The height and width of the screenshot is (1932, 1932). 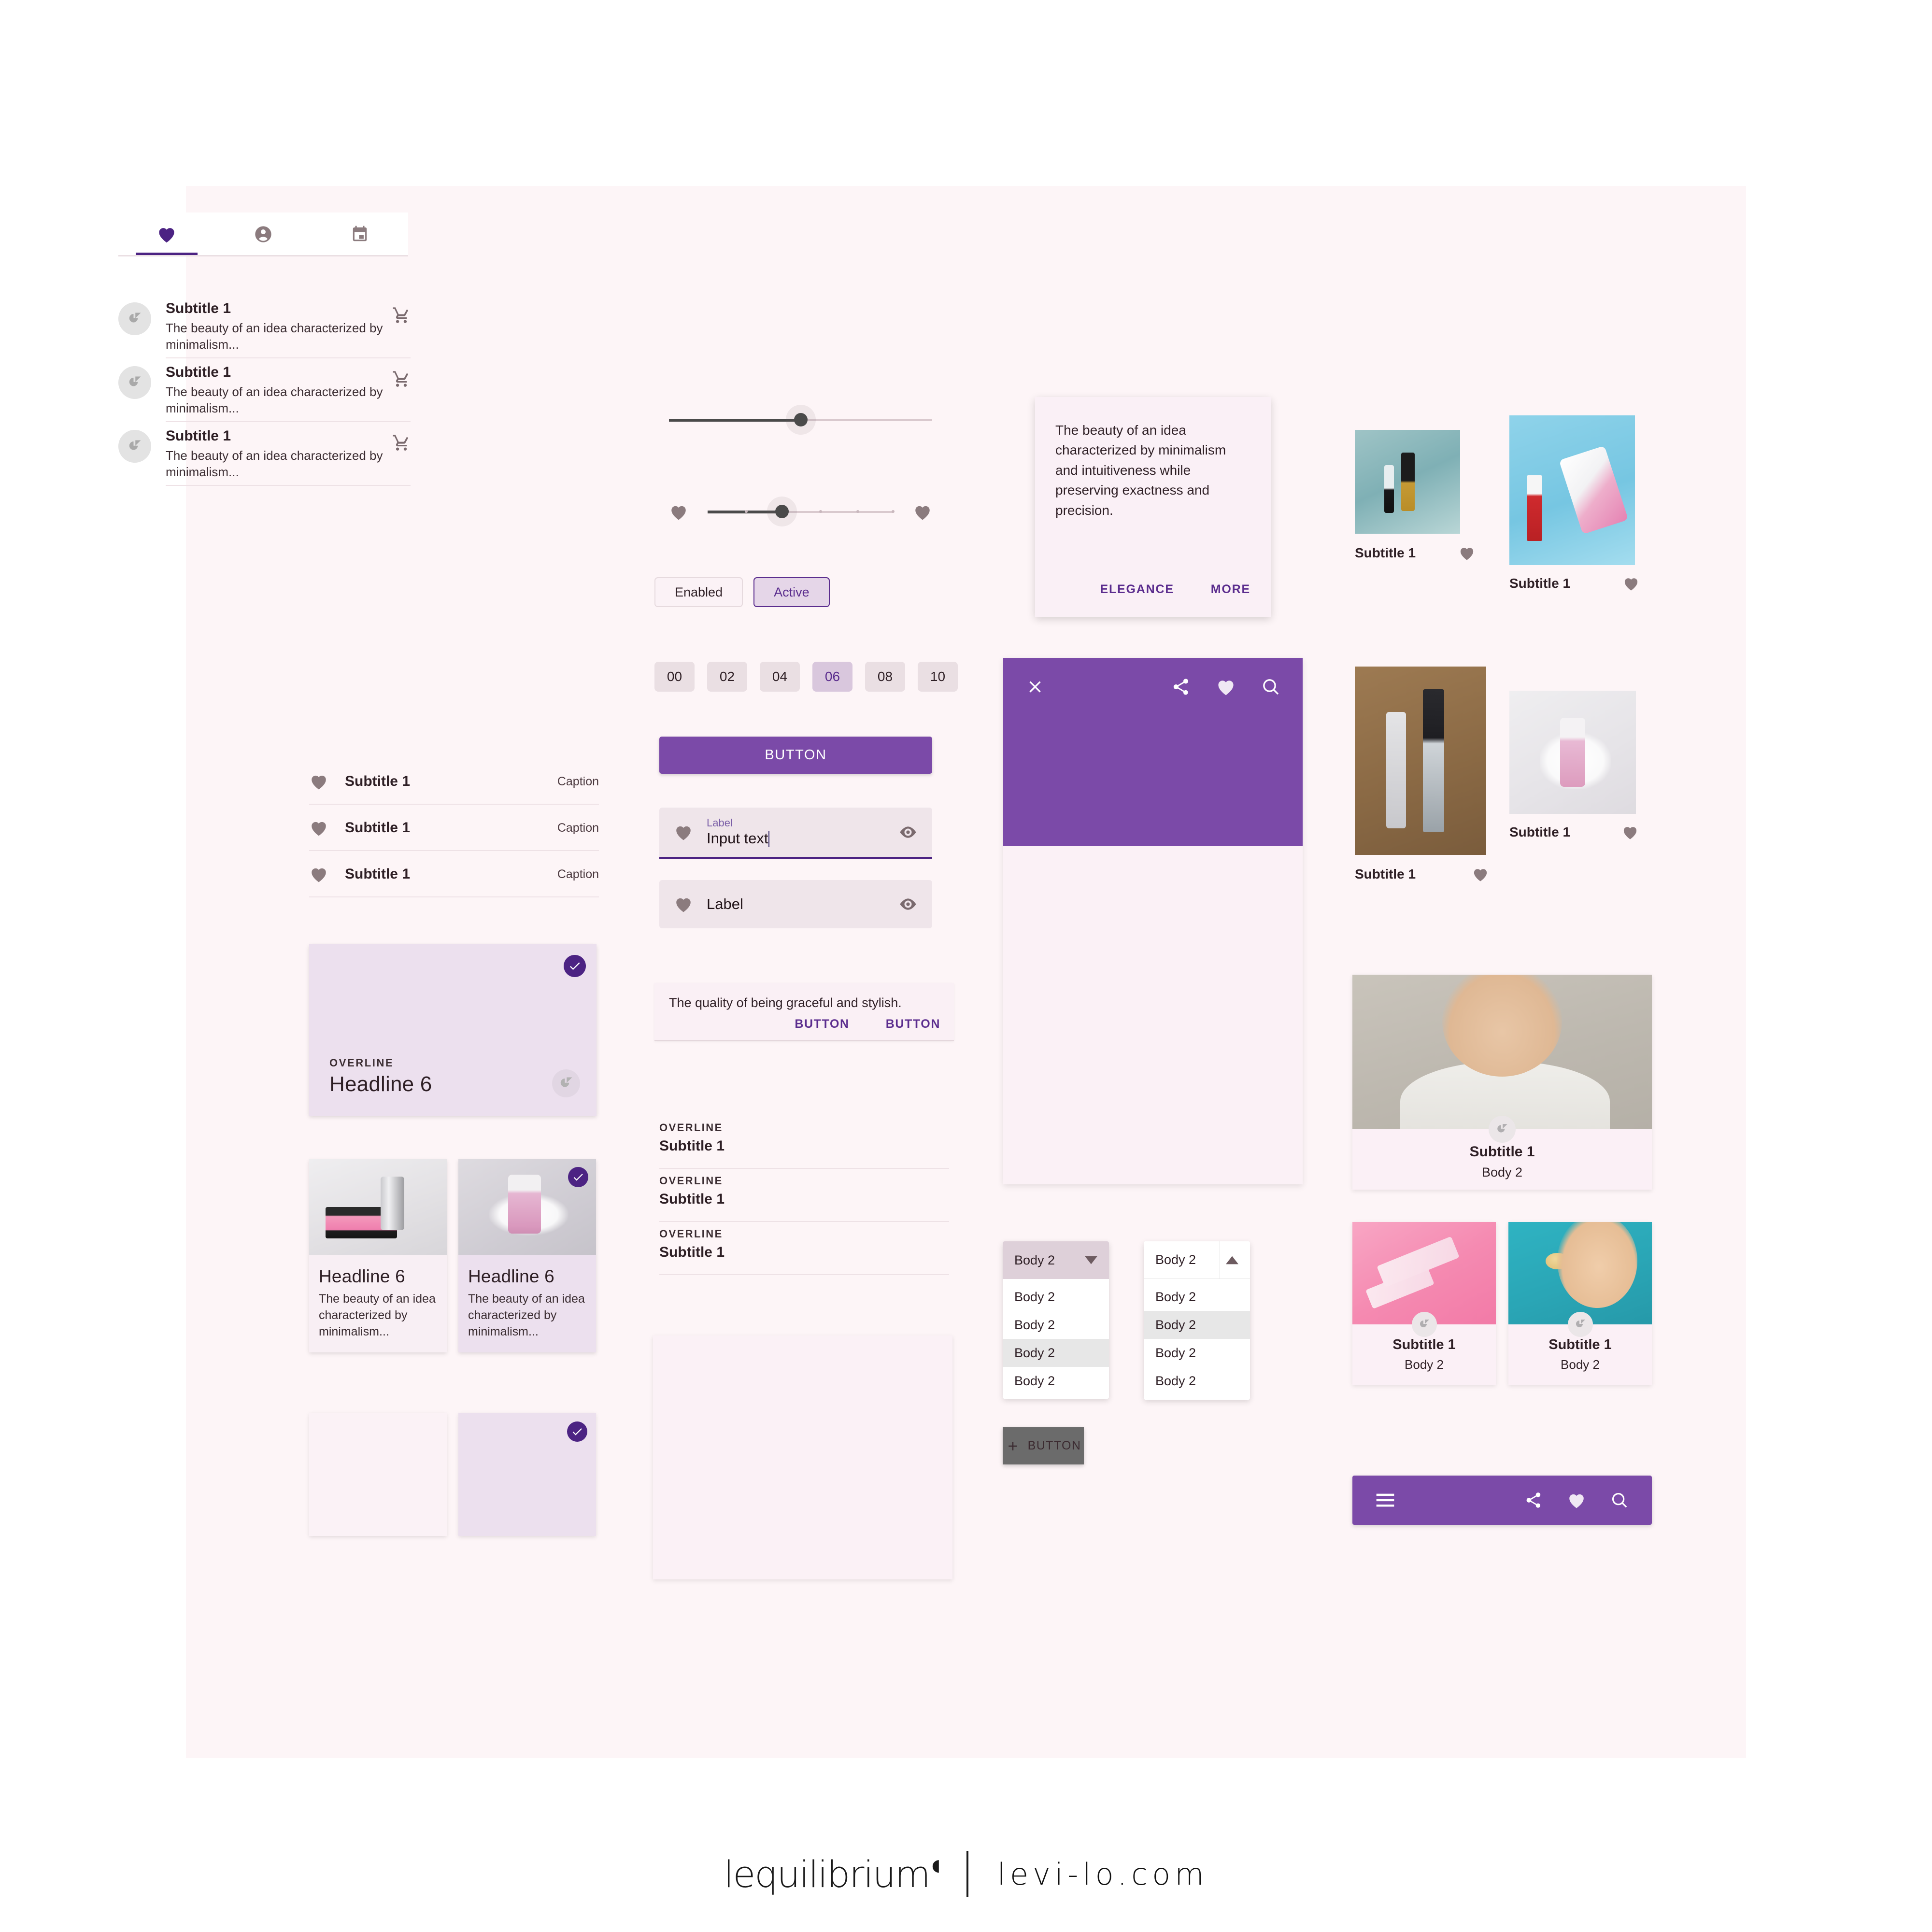 I want to click on chip-active: Active, so click(x=791, y=592).